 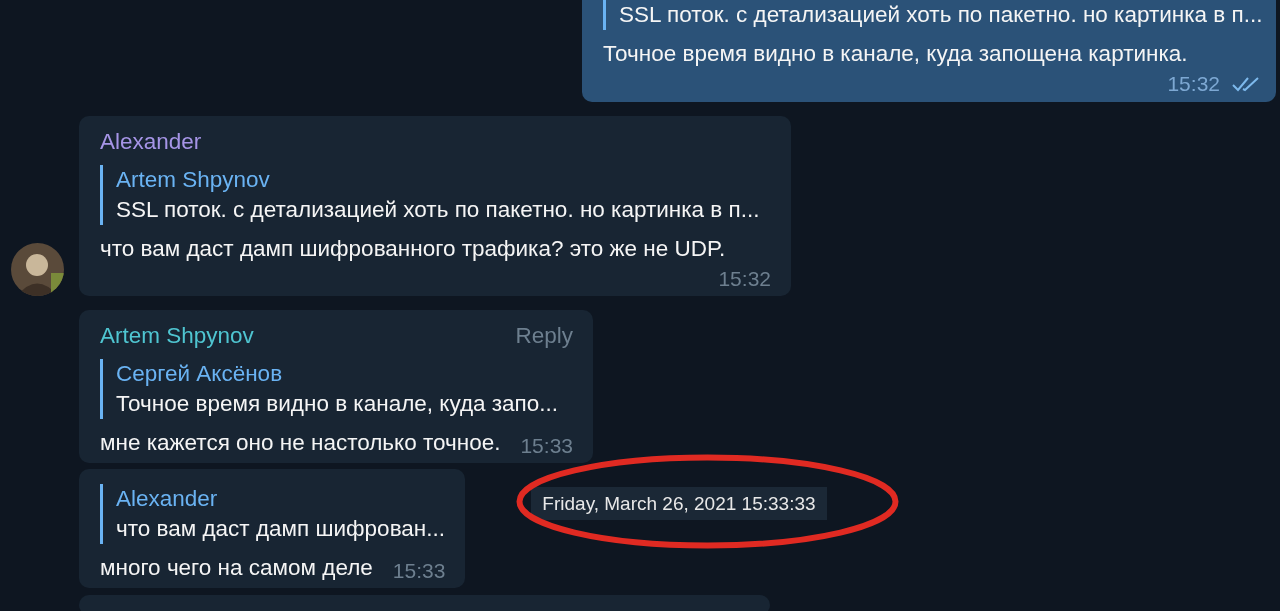 I want to click on message-text: Точное время видно в канале, куда запощена картинка., so click(x=895, y=54).